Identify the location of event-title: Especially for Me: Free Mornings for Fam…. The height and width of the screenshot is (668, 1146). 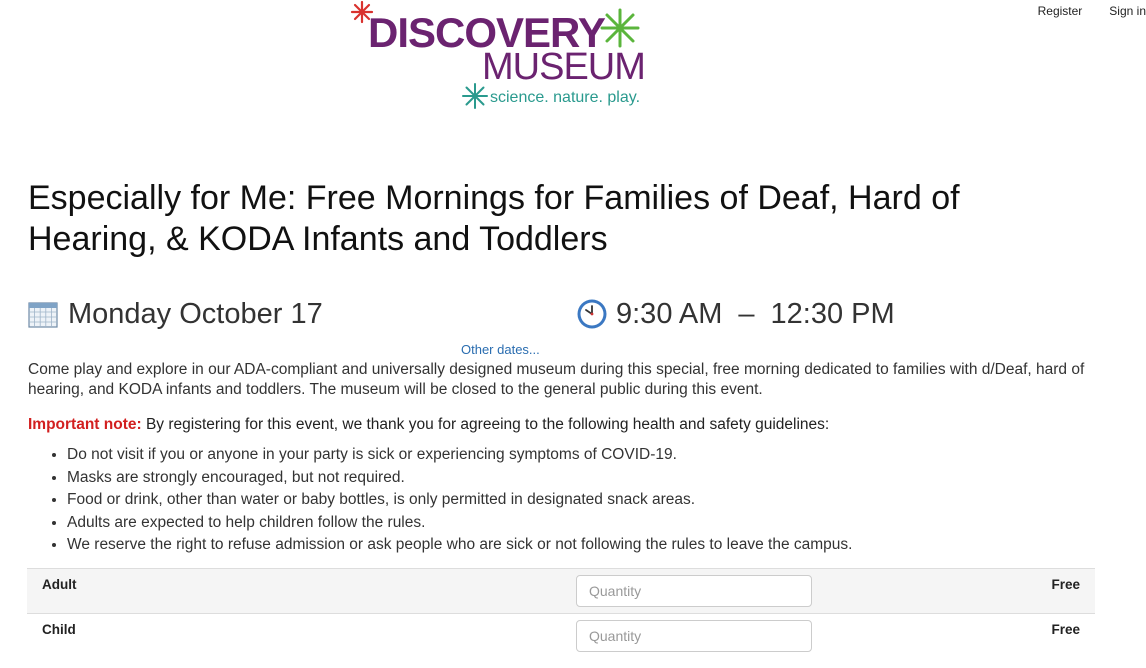
(494, 218).